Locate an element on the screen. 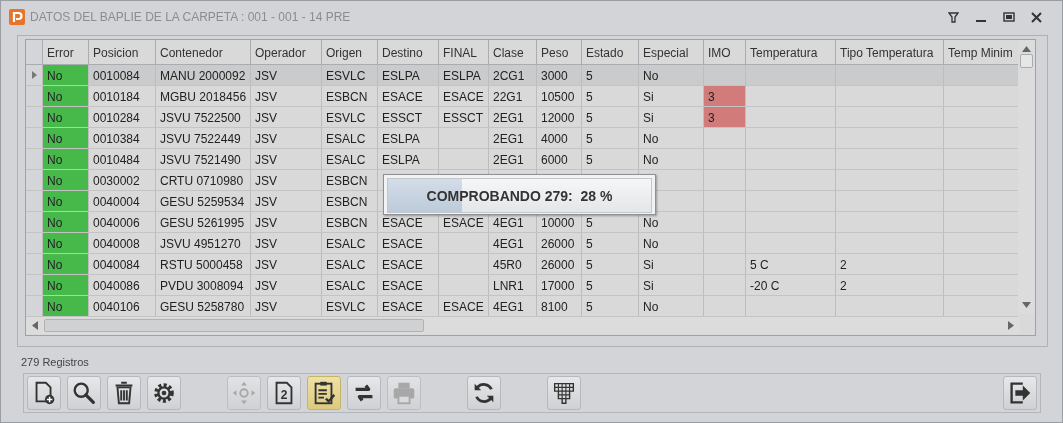  page-button: 2 is located at coordinates (284, 393).